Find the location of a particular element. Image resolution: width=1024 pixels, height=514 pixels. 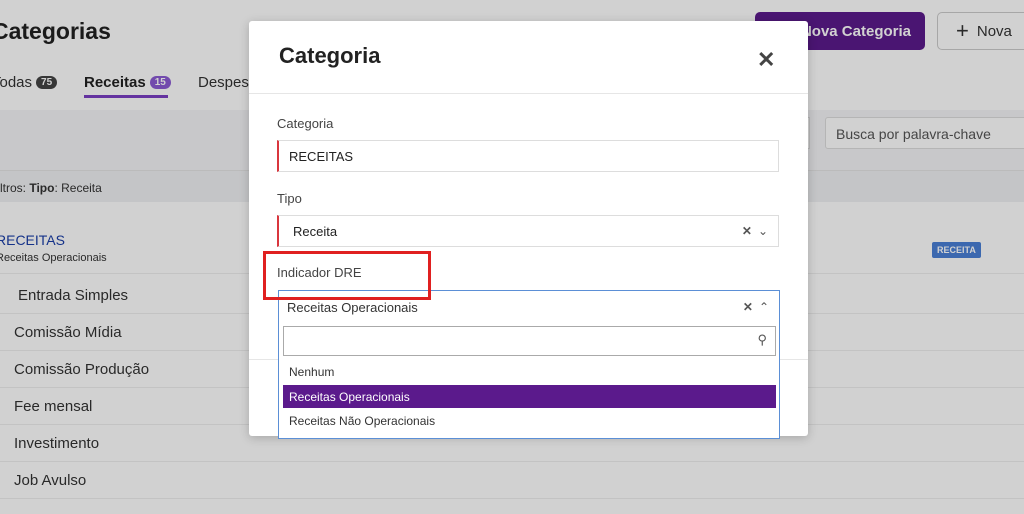

close-icon: ✕ is located at coordinates (766, 60).